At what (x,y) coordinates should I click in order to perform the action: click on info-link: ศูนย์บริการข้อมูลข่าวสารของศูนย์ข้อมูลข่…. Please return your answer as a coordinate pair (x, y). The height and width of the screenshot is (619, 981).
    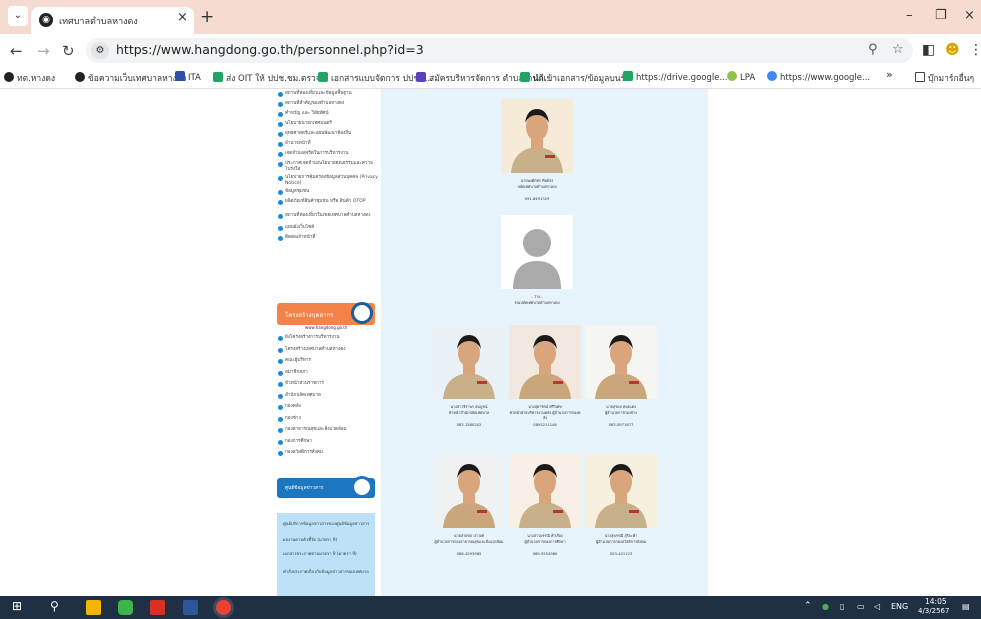
    Looking at the image, I should click on (327, 524).